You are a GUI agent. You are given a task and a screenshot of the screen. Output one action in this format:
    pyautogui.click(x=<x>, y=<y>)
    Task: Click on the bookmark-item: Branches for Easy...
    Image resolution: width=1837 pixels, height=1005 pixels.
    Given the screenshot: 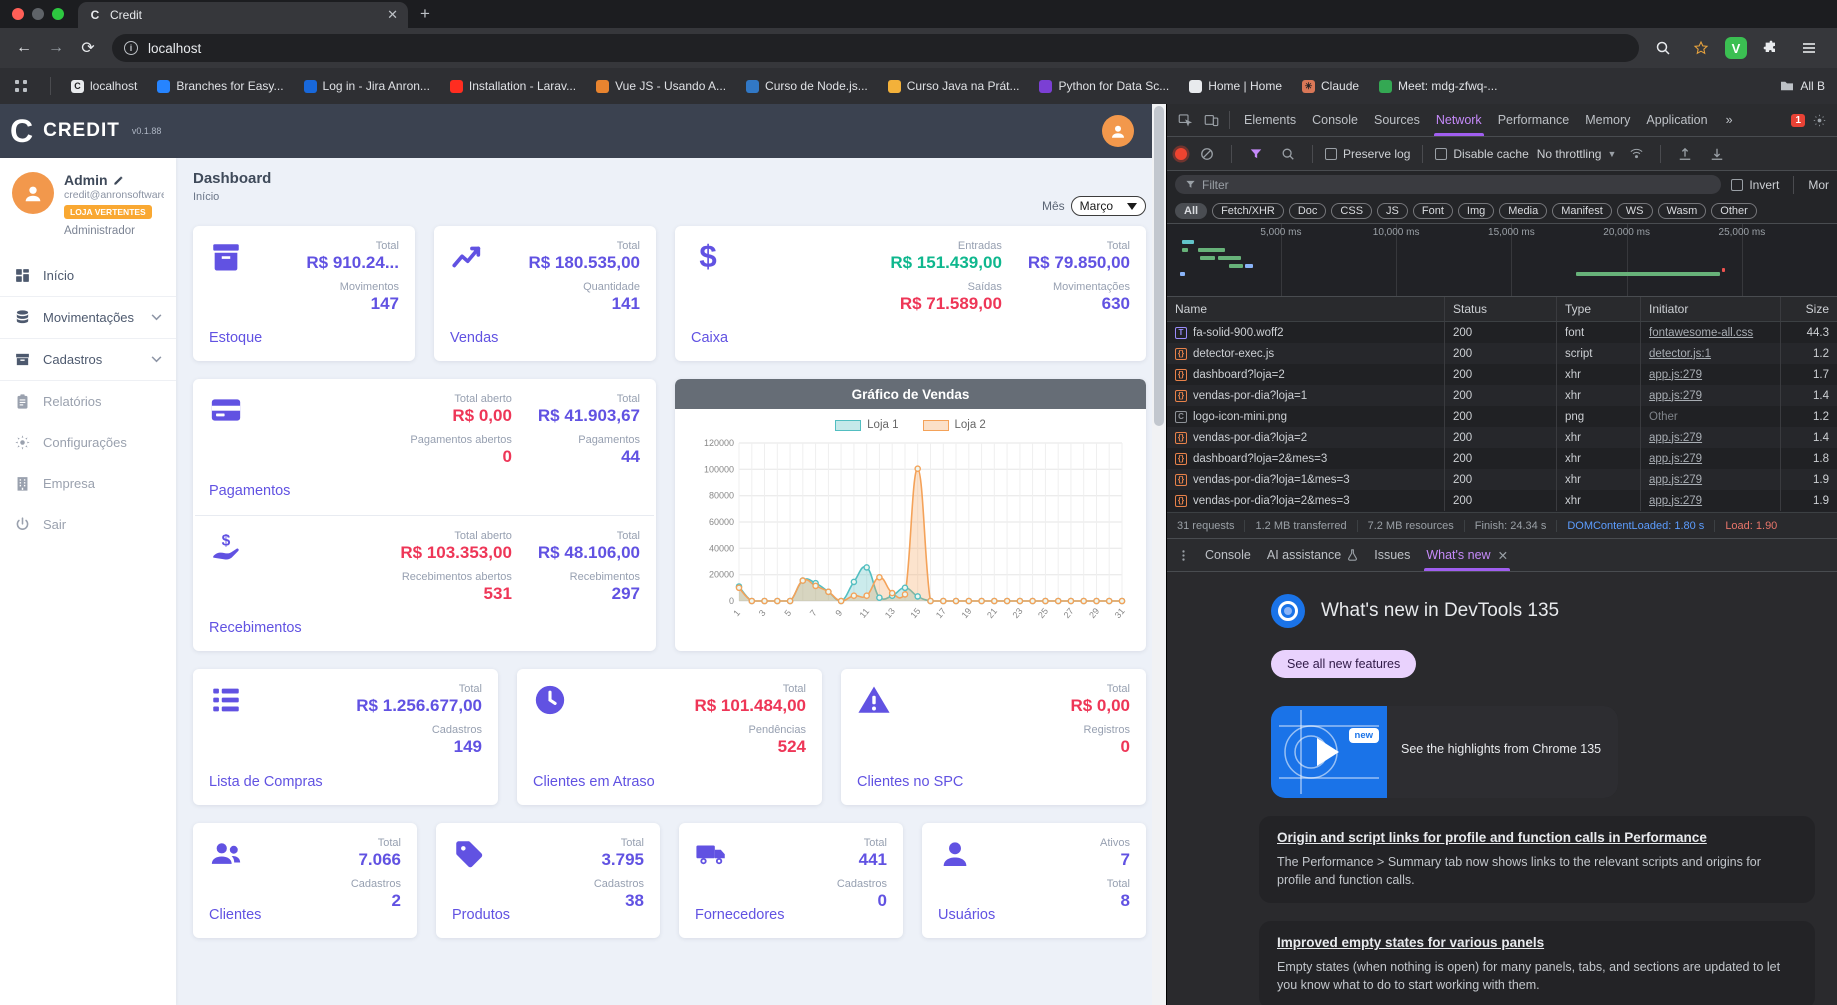 What is the action you would take?
    pyautogui.click(x=220, y=86)
    